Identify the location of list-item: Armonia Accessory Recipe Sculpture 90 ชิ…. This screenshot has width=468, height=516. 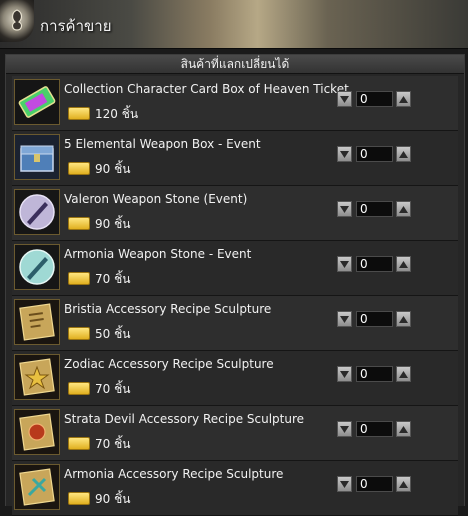
(235, 488).